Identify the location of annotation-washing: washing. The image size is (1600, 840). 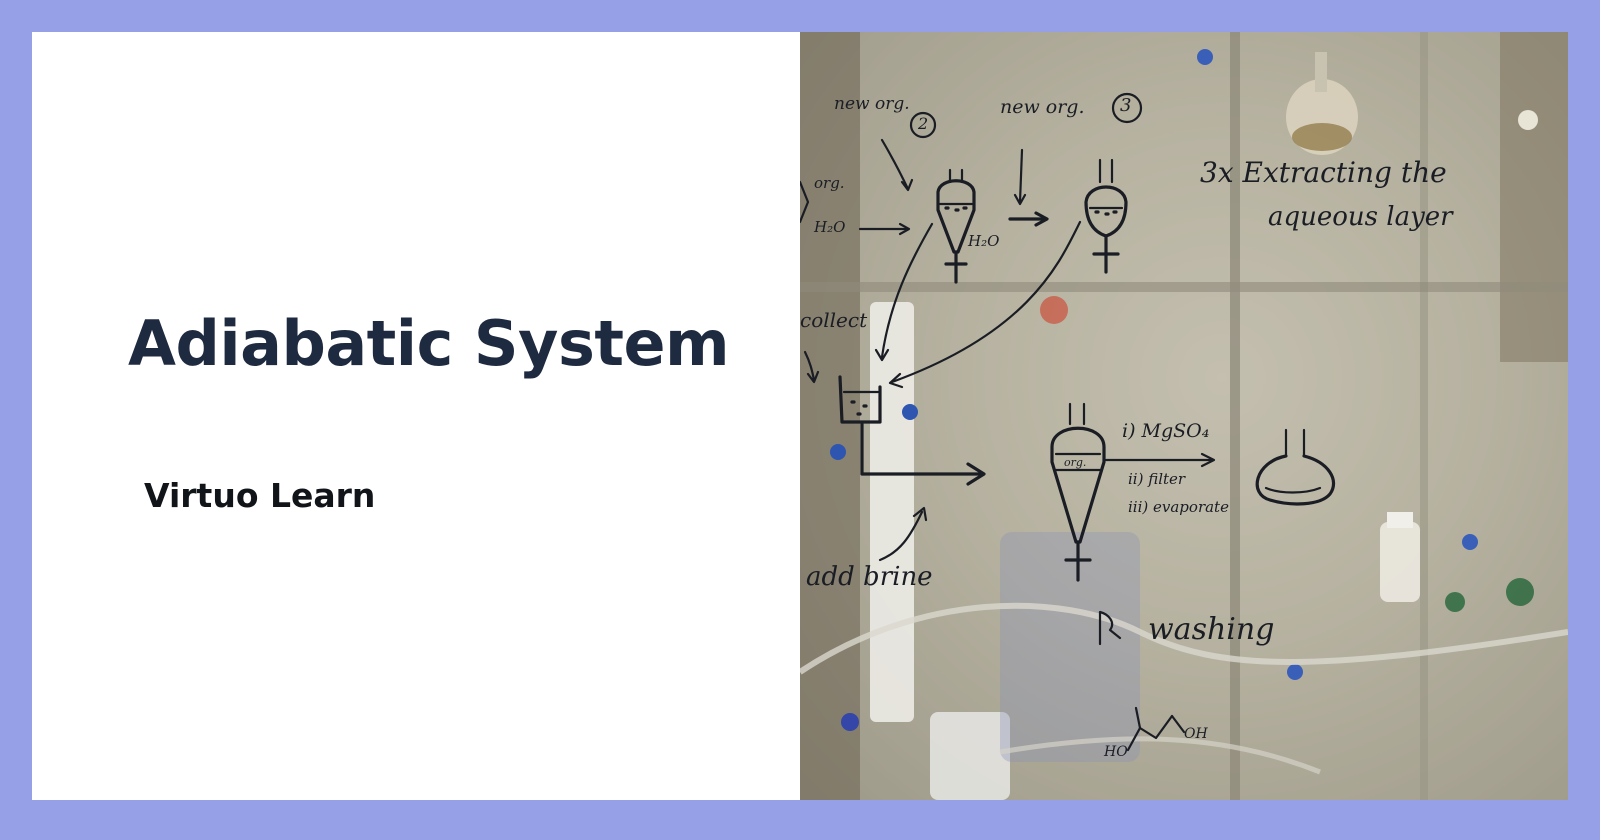
(1211, 629).